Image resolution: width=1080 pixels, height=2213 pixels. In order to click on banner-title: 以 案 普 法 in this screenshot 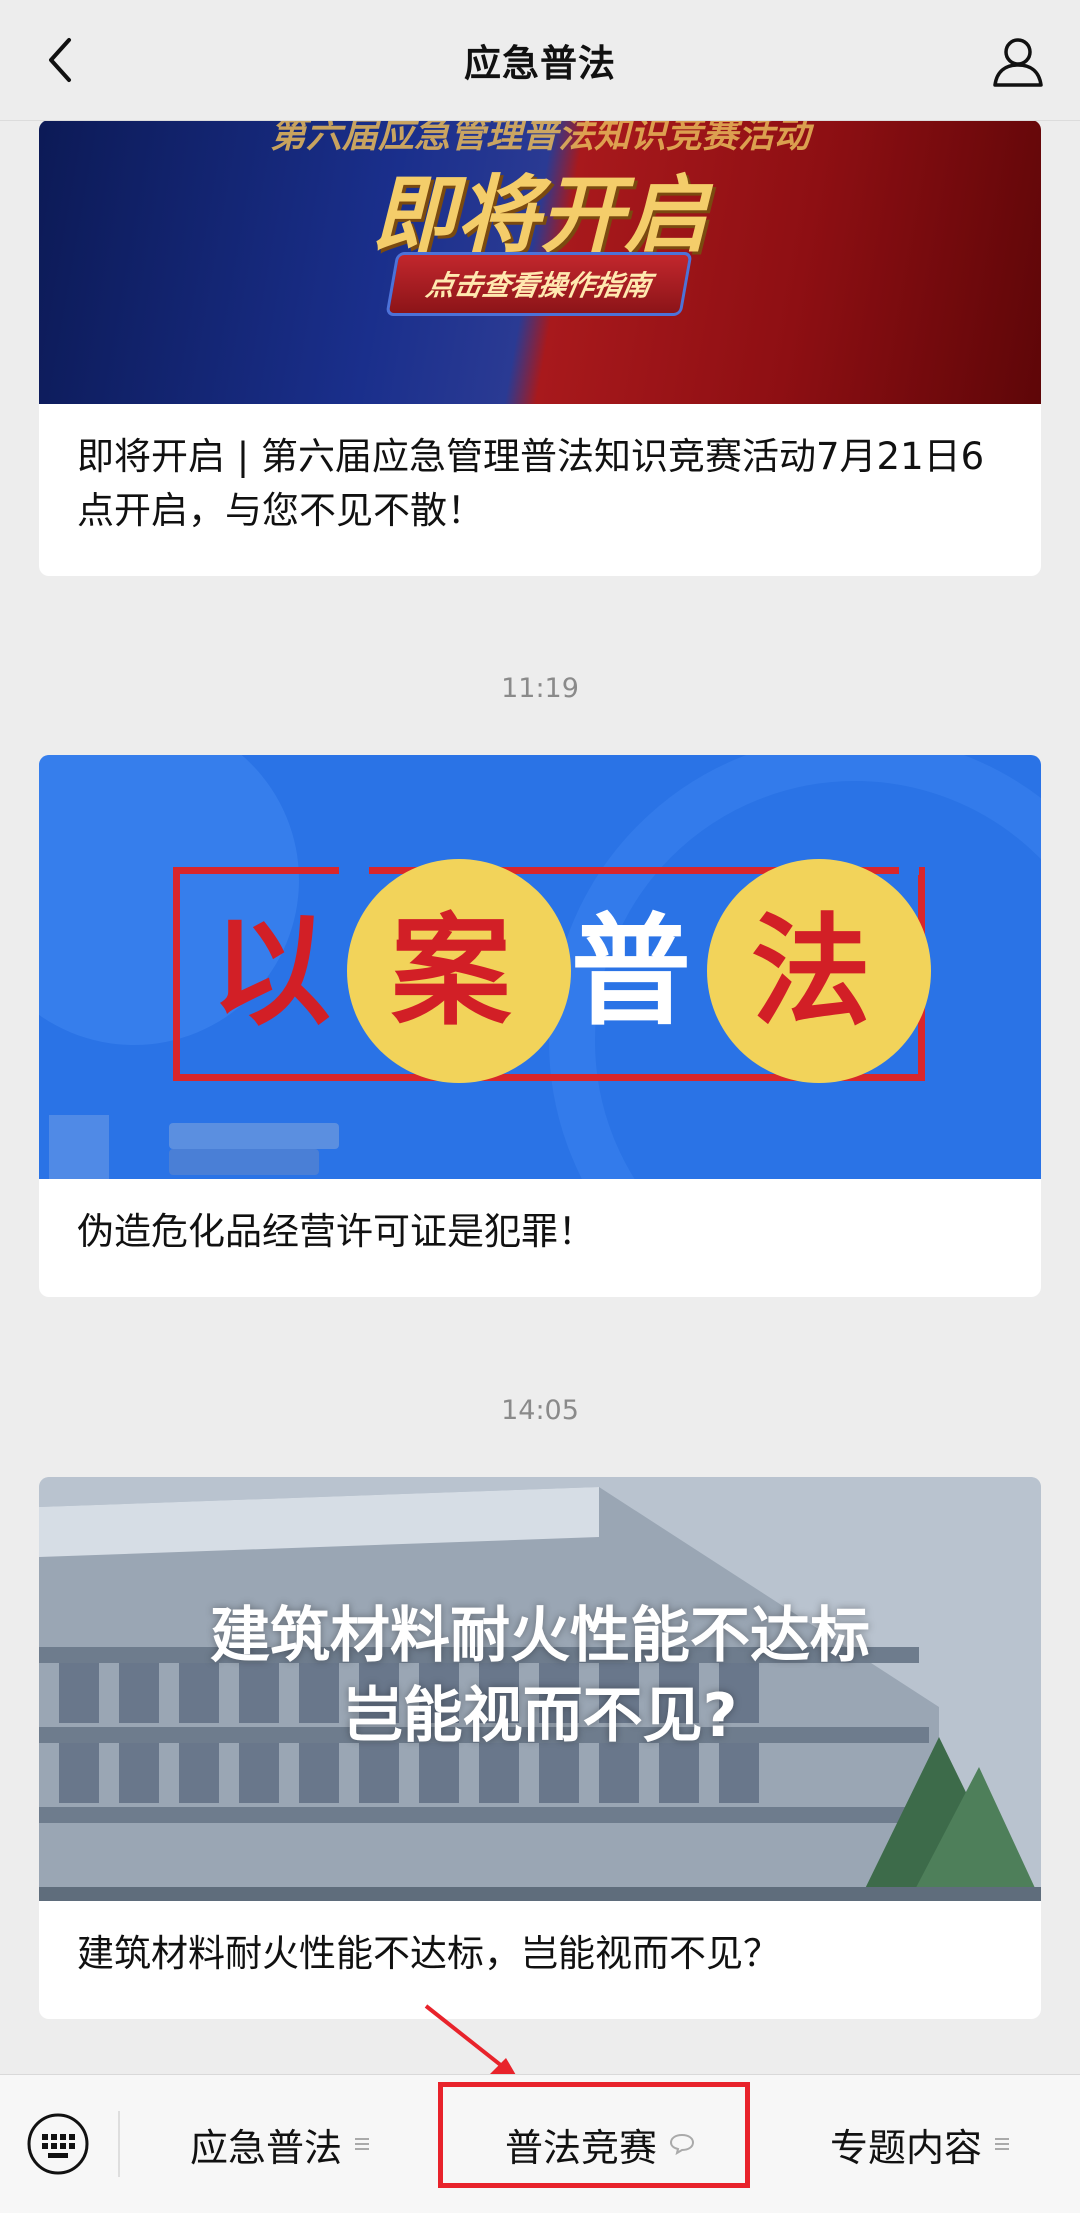, I will do `click(560, 973)`.